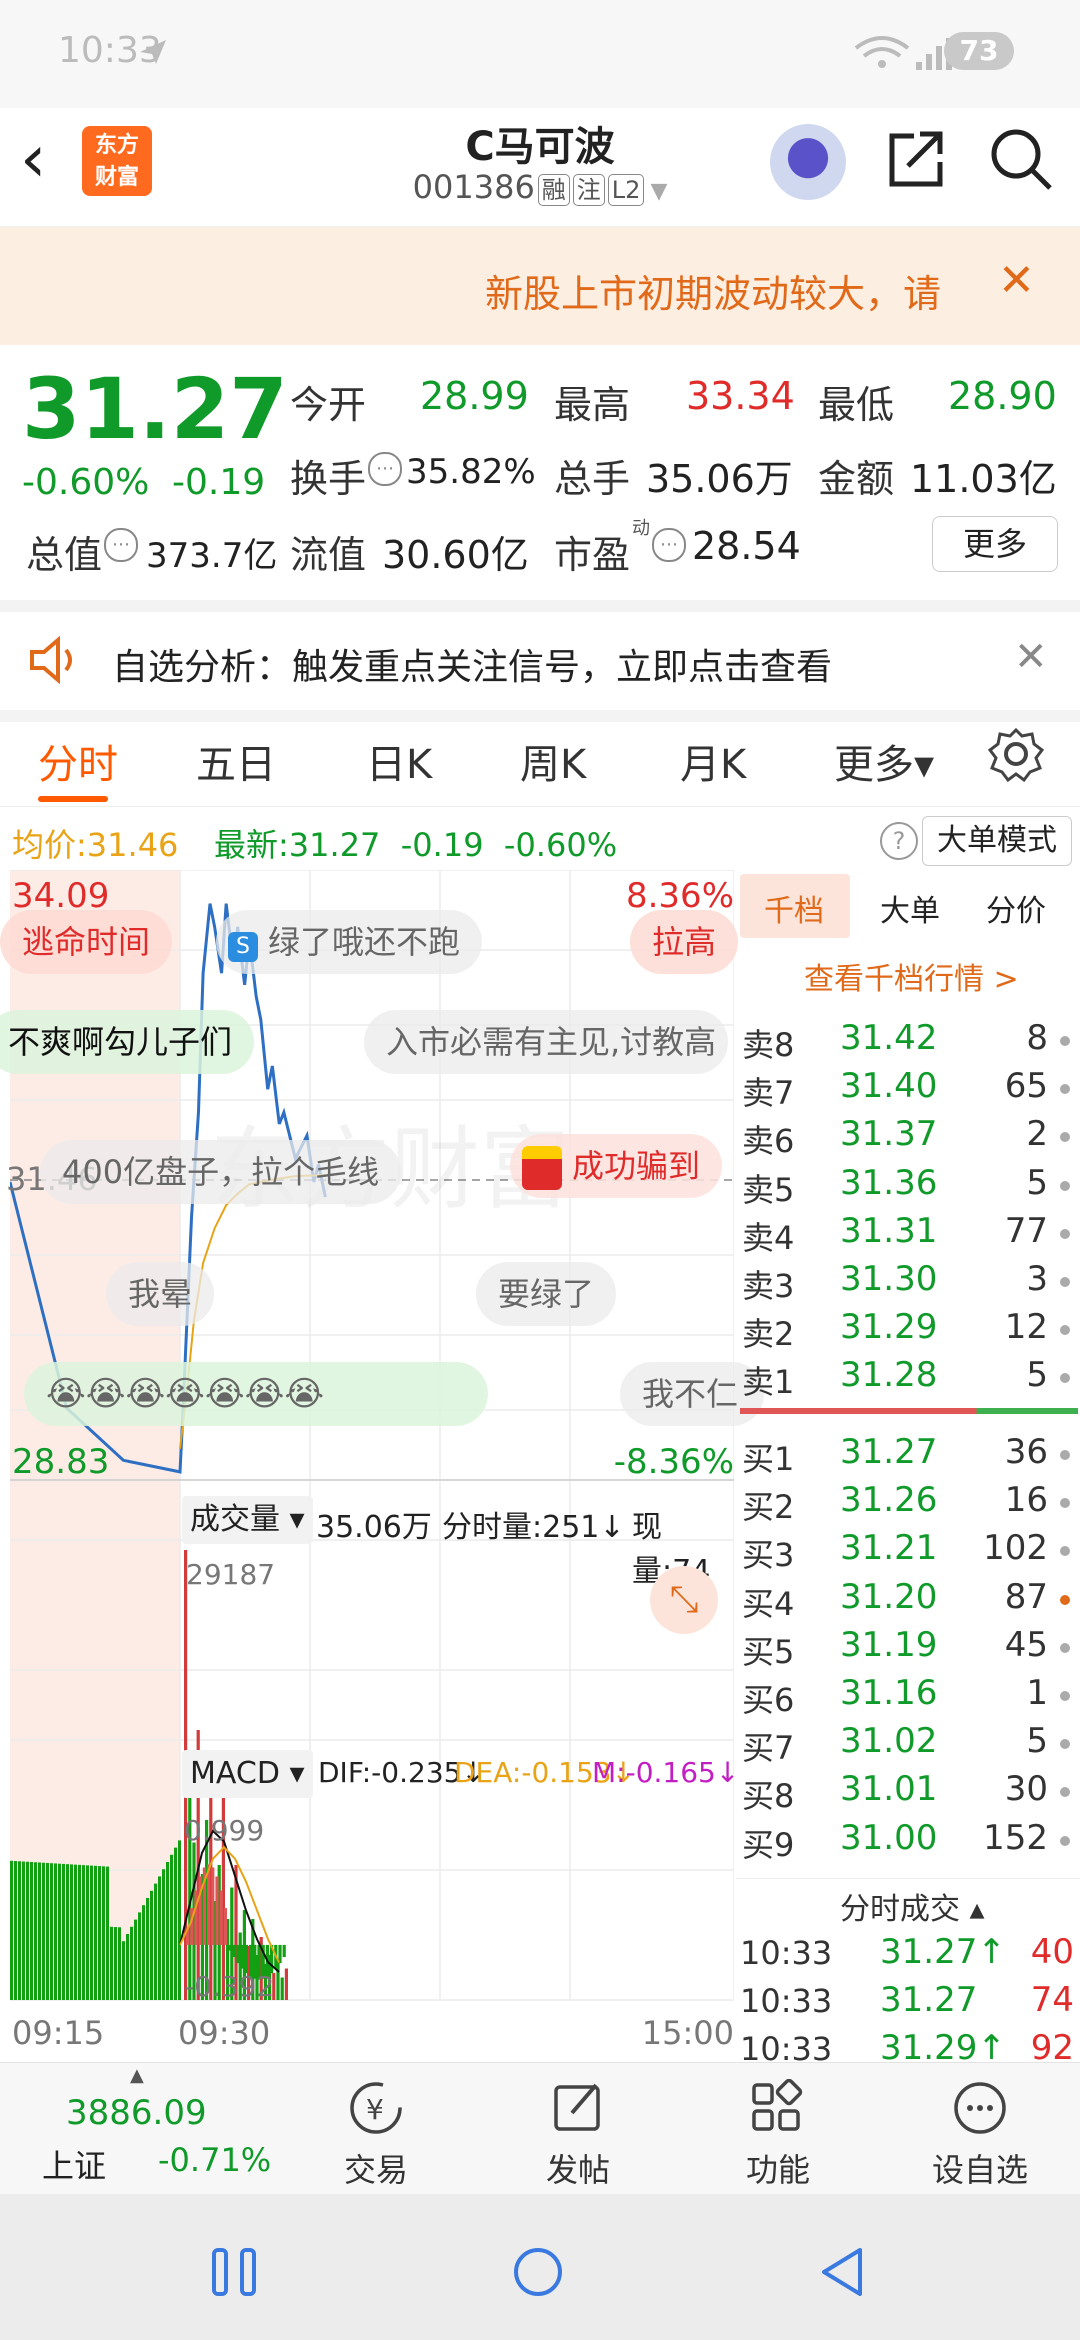 This screenshot has height=2340, width=1080. I want to click on tab-five-day: 五日, so click(236, 761).